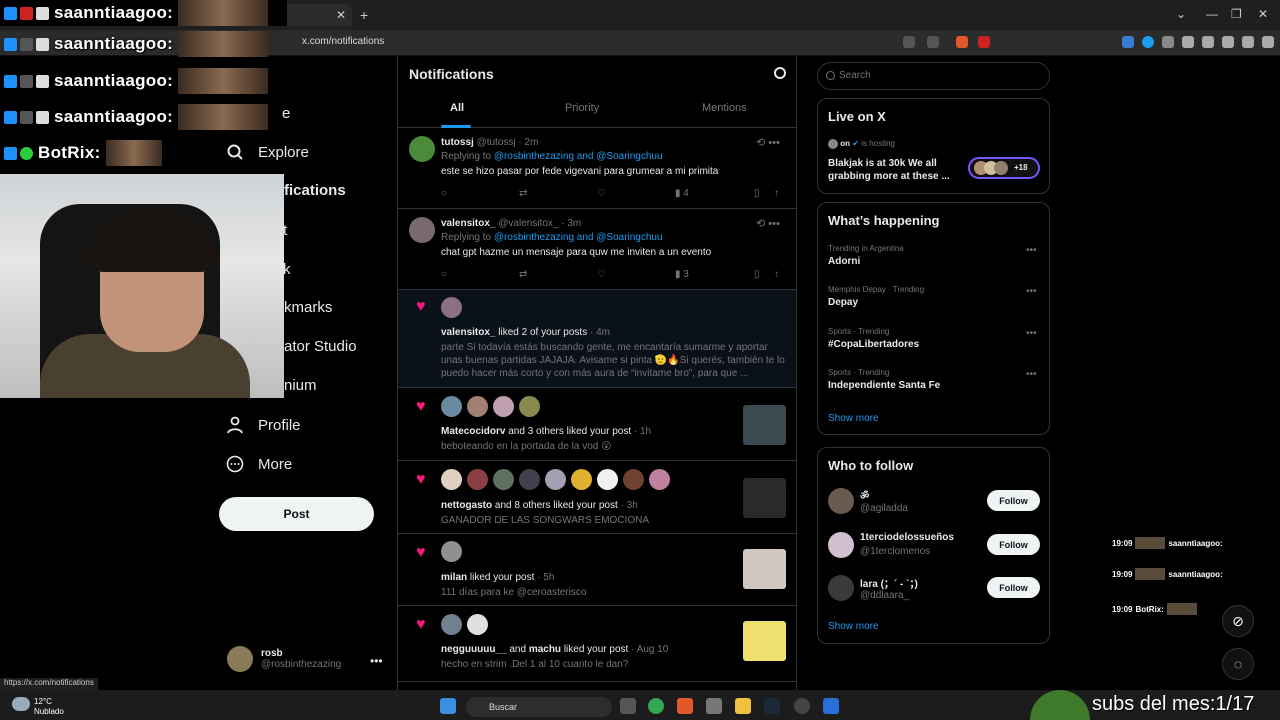 This screenshot has width=1280, height=720. What do you see at coordinates (308, 307) in the screenshot?
I see `nav-item-bookmarks: kmarks` at bounding box center [308, 307].